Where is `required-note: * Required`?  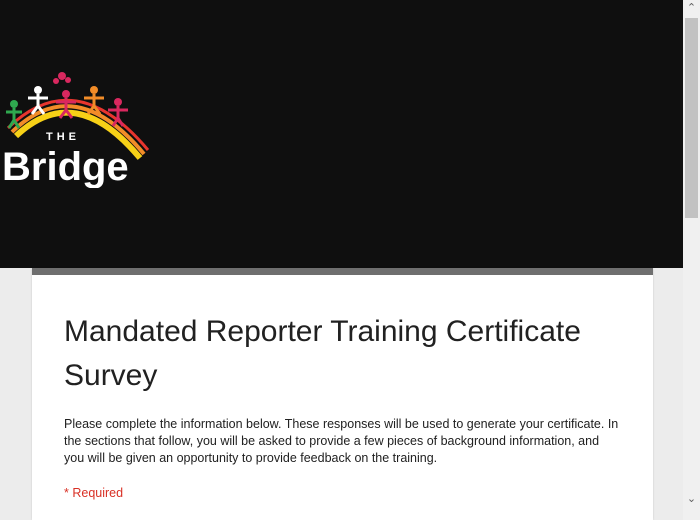 required-note: * Required is located at coordinates (94, 493).